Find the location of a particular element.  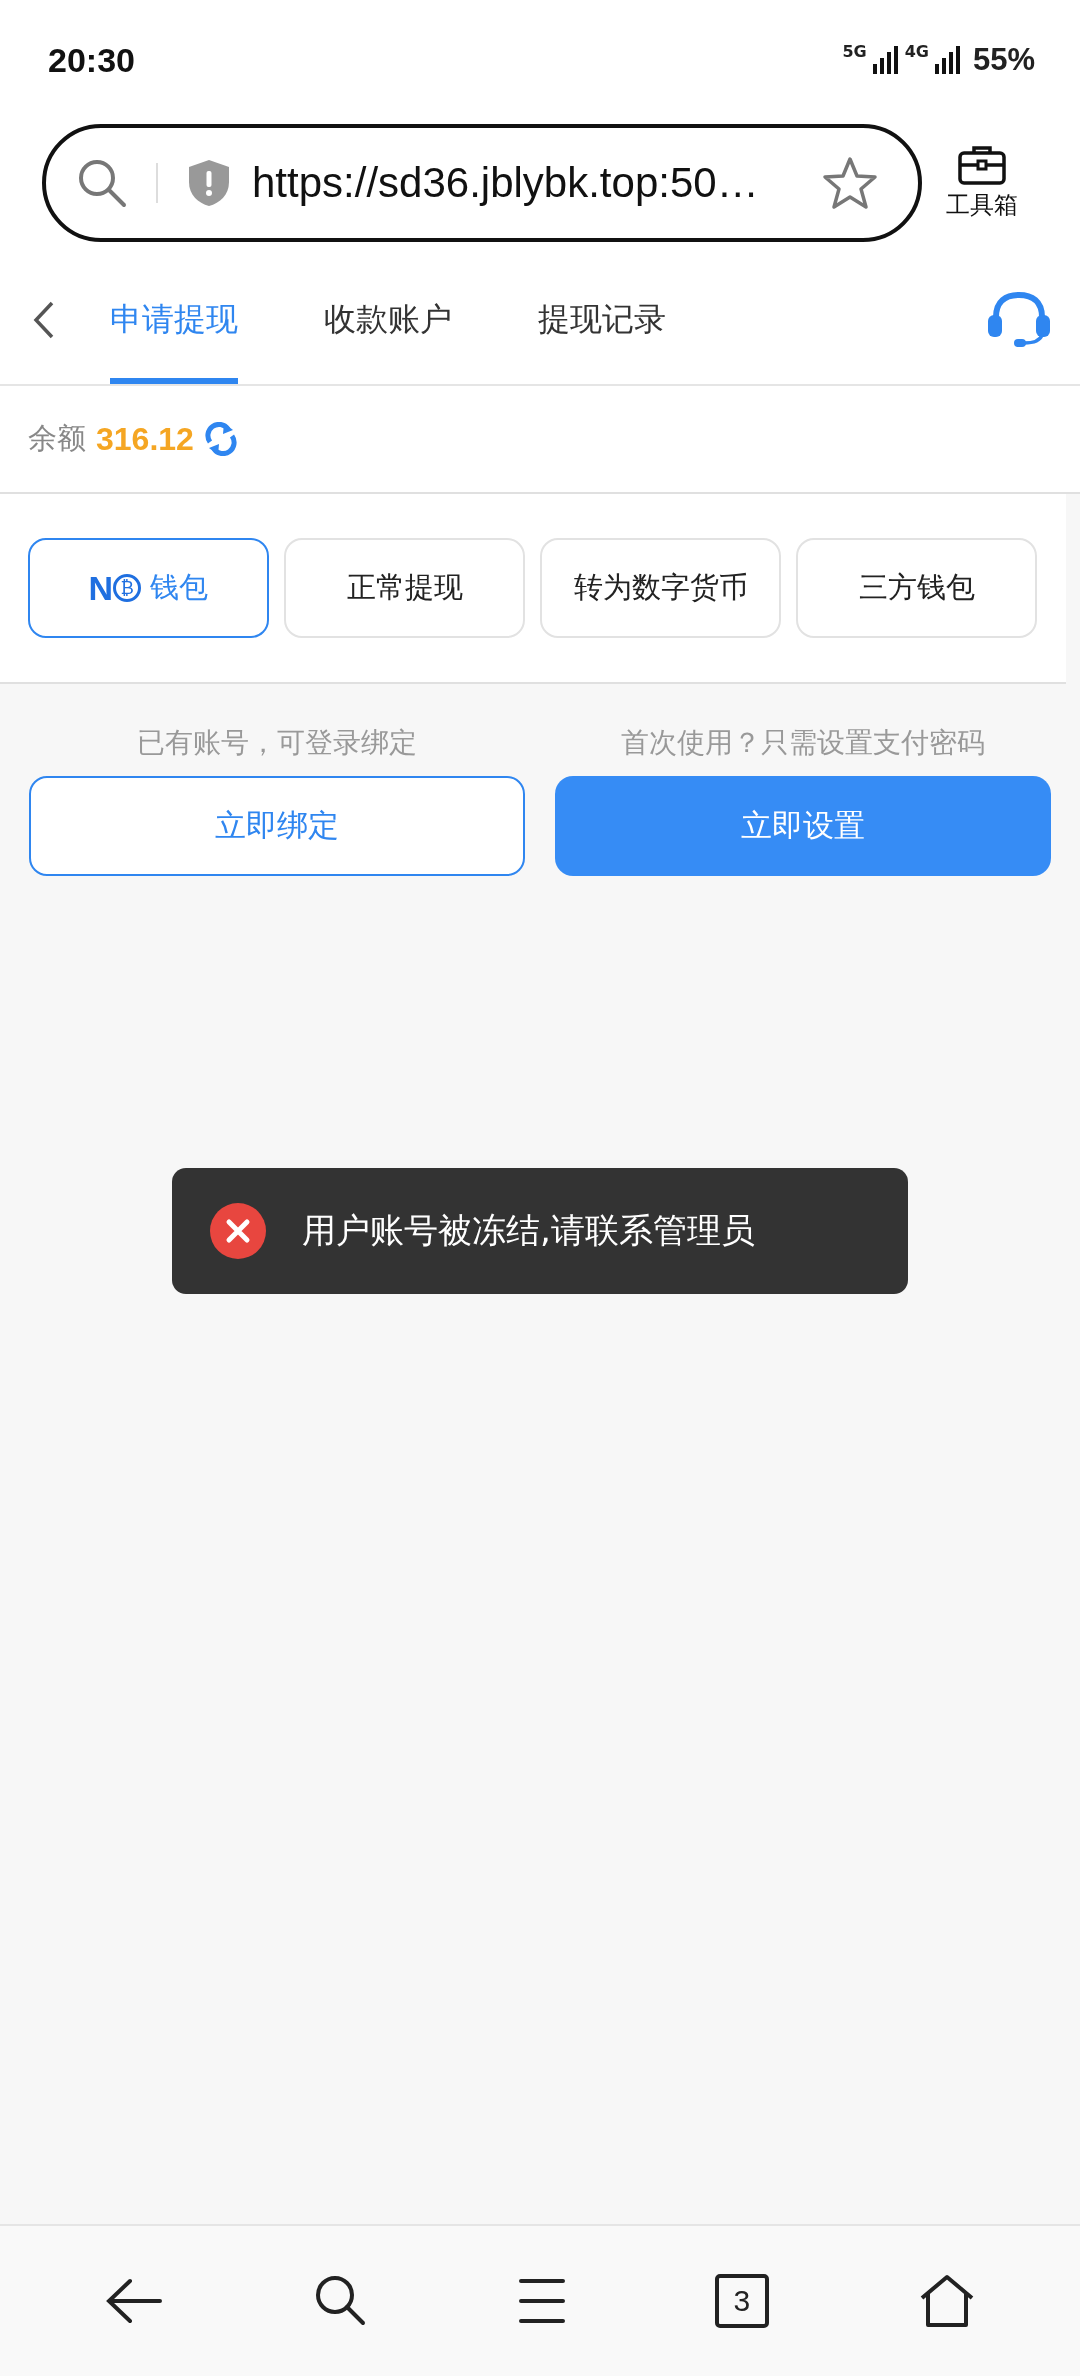

method-option: N ₿ 钱包 is located at coordinates (148, 588).